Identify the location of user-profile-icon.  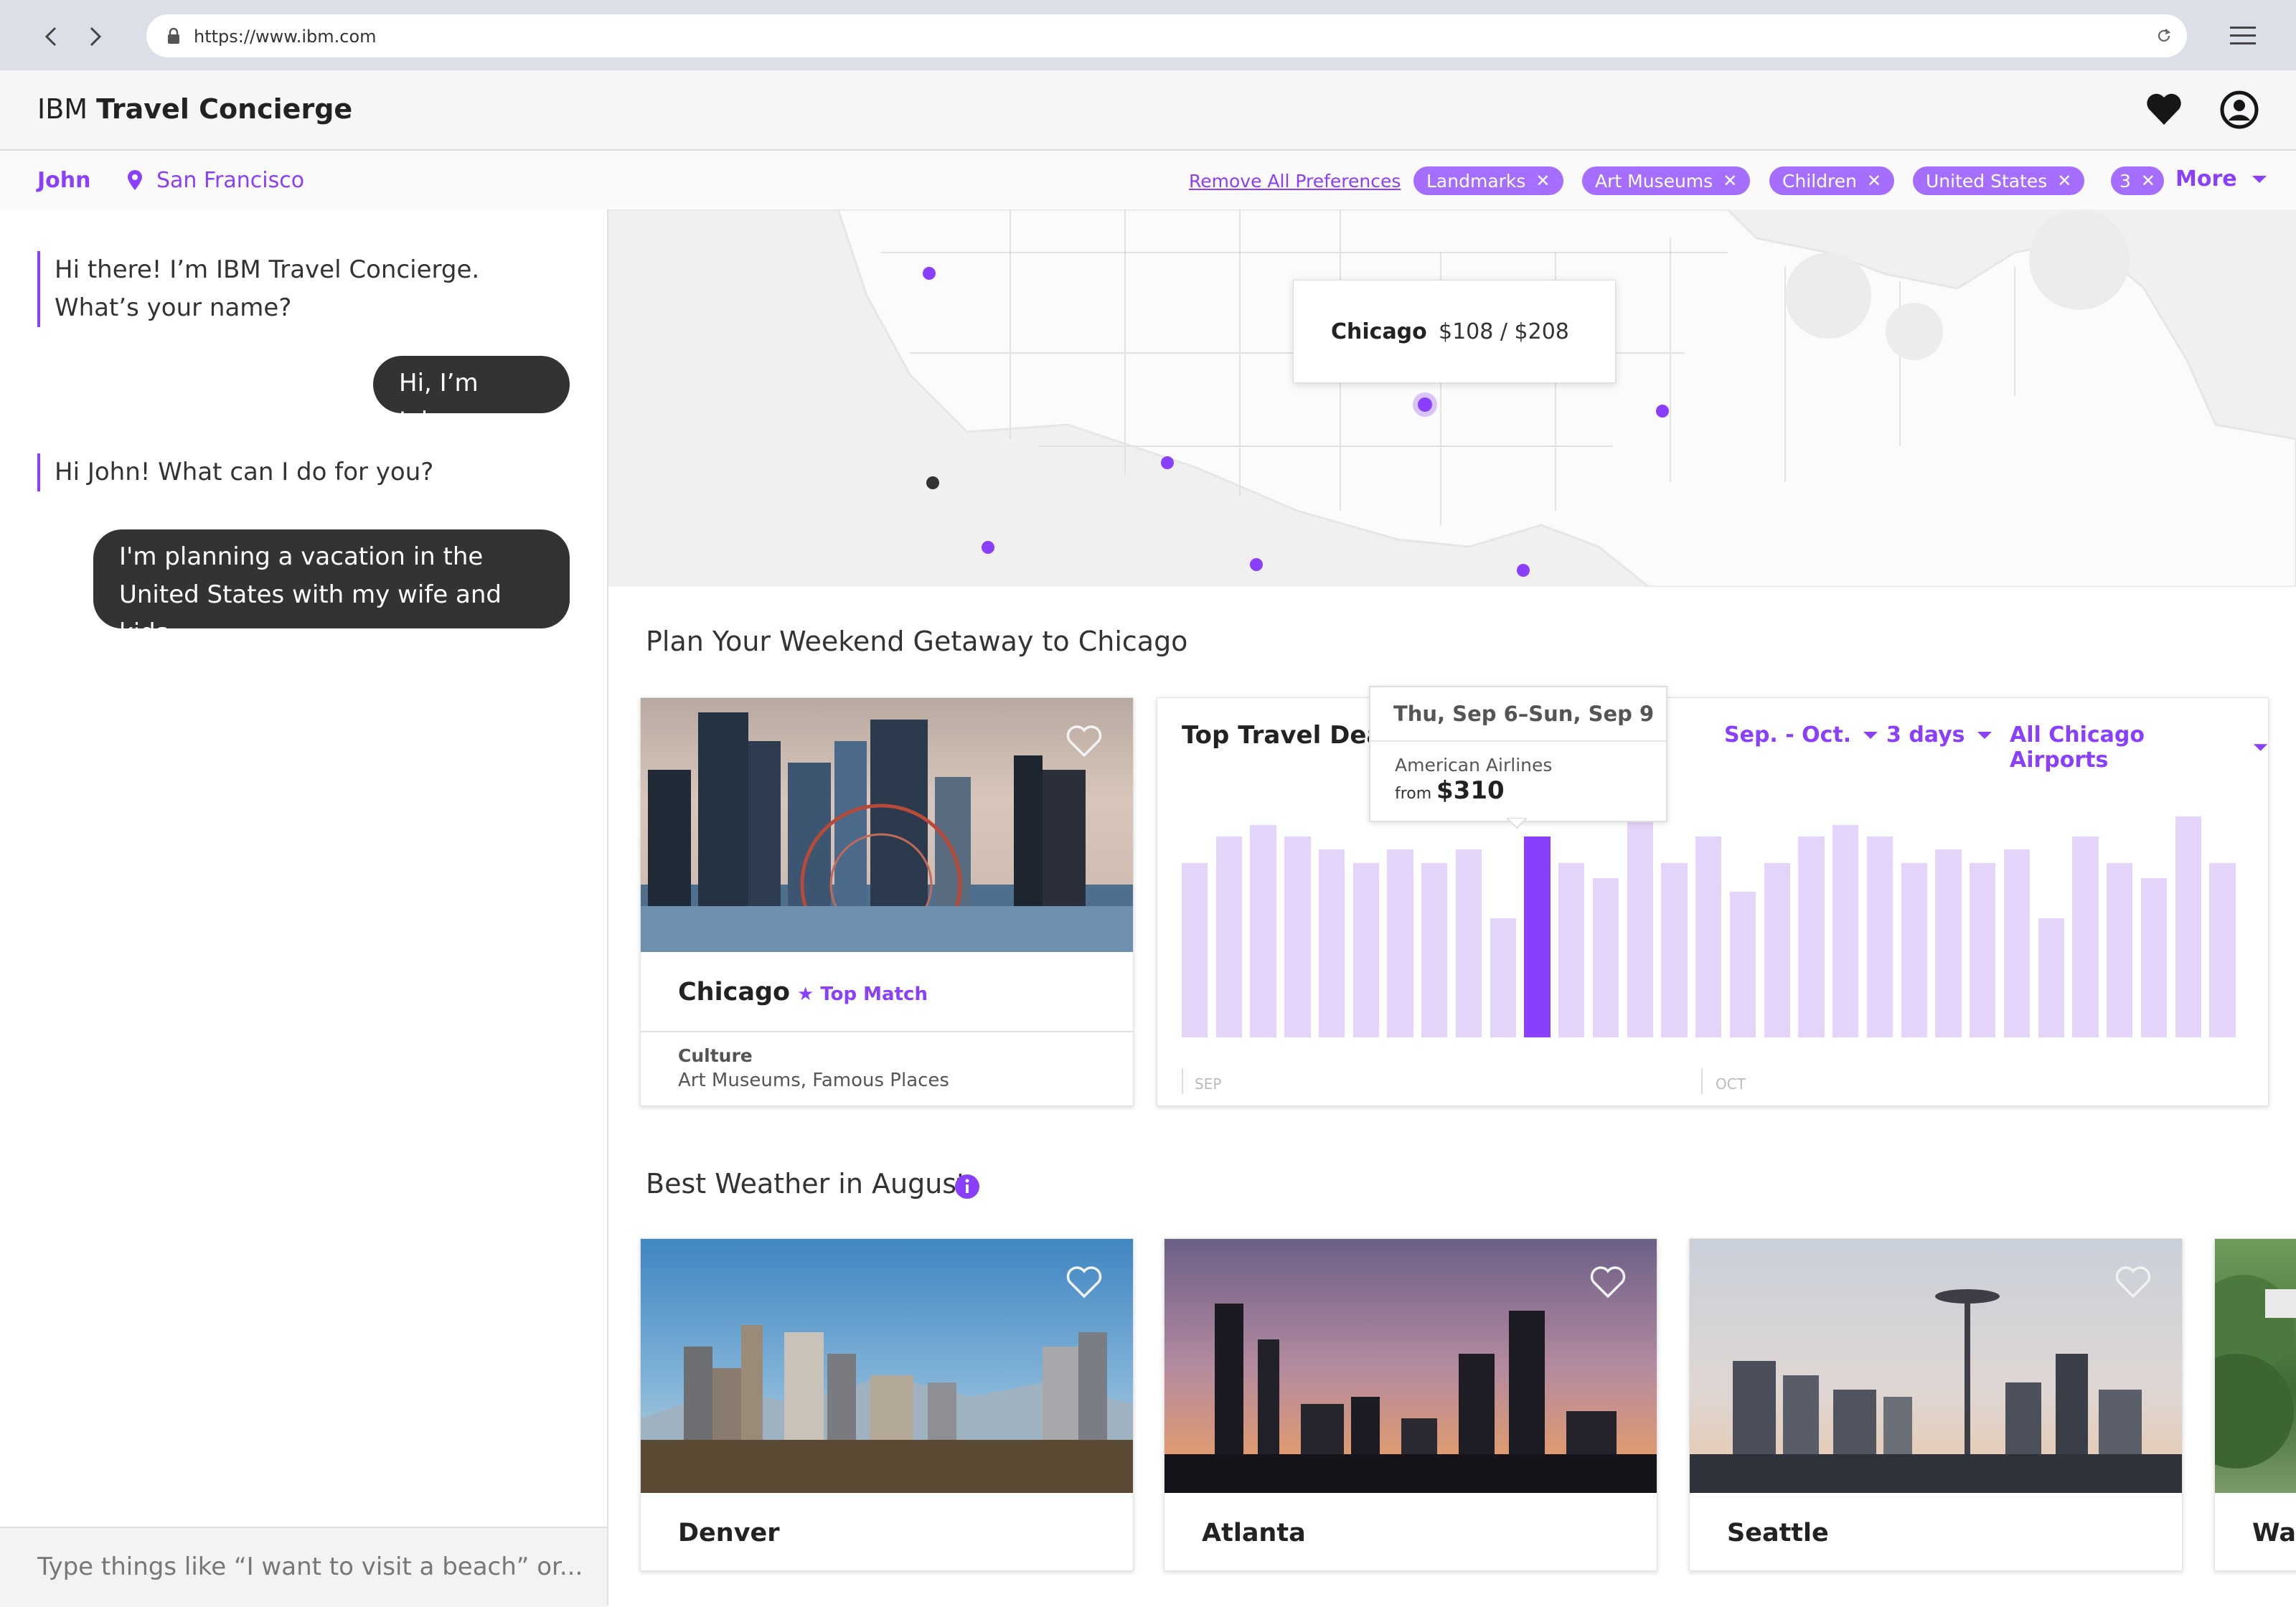
(2239, 109).